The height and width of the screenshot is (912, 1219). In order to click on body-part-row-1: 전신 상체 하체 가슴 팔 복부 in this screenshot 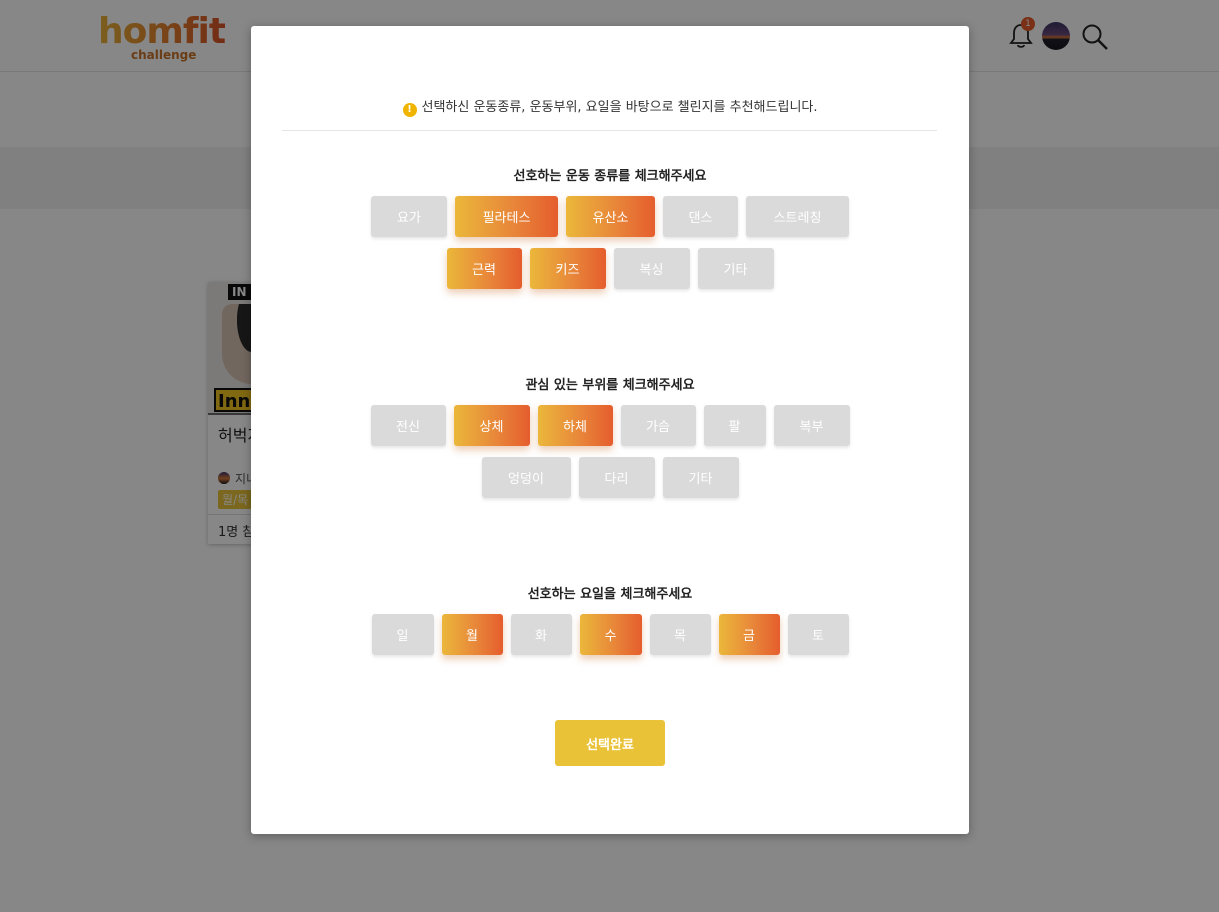, I will do `click(610, 425)`.